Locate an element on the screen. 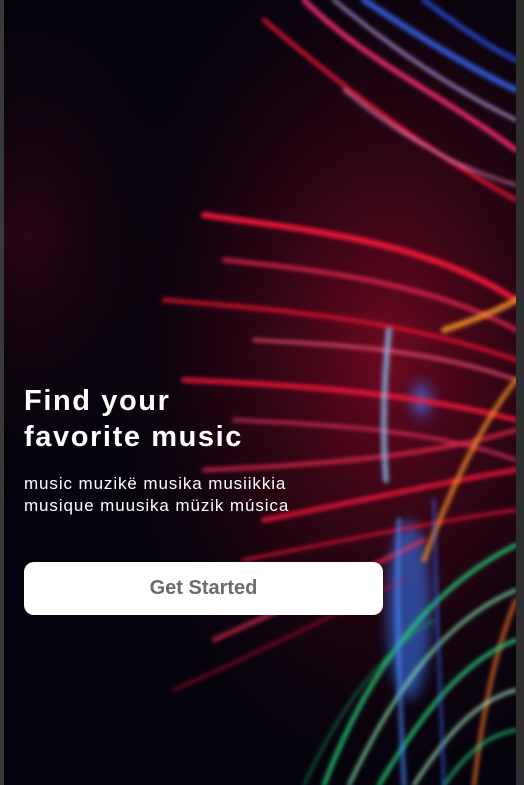 This screenshot has width=524, height=785. hero-title-line-2: favorite music is located at coordinates (134, 437).